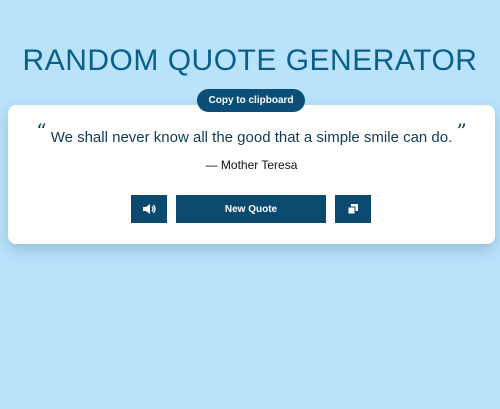 This screenshot has width=500, height=409. Describe the element at coordinates (250, 60) in the screenshot. I see `page-title: RANDOM QUOTE GENERATOR` at that location.